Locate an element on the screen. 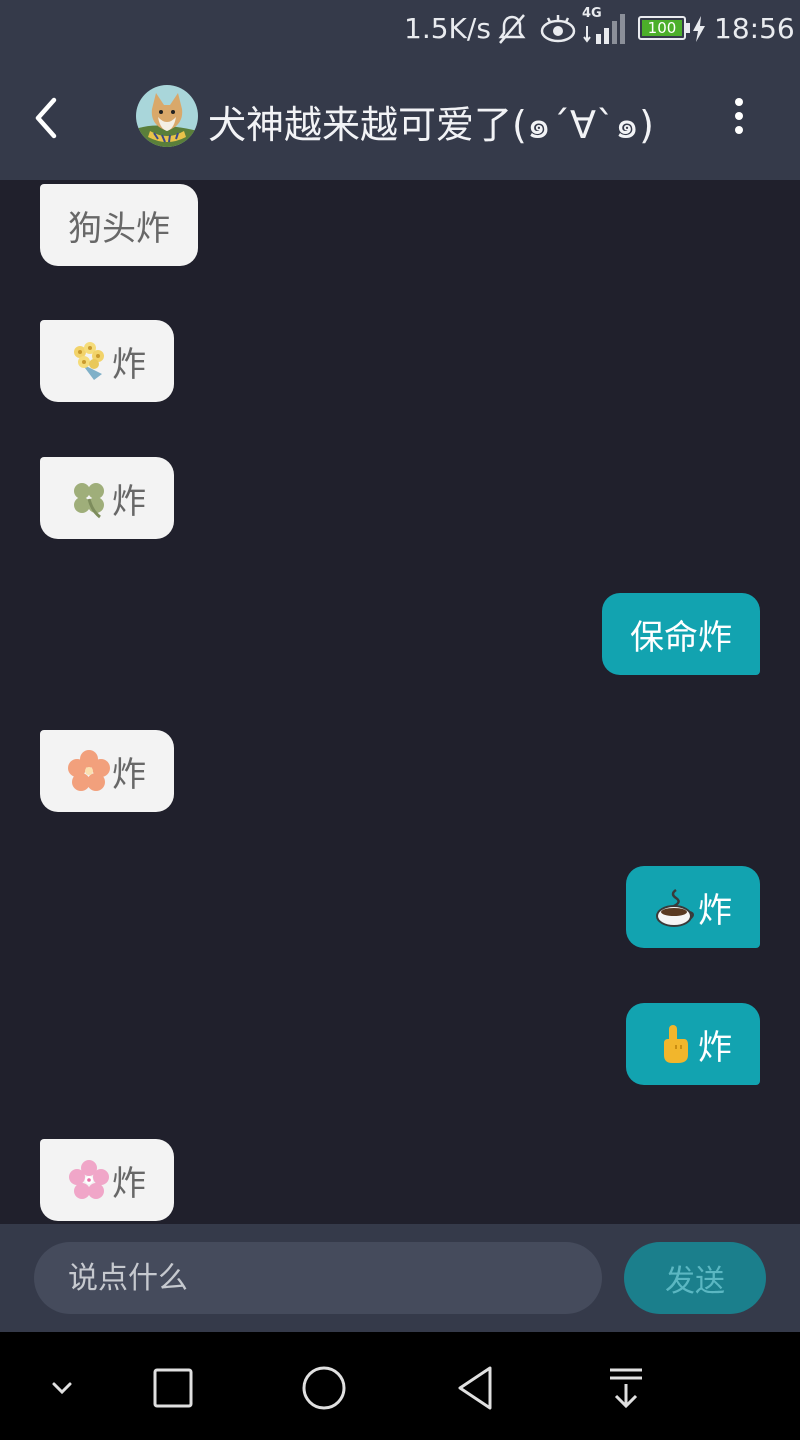 This screenshot has width=800, height=1440. signal-icon: 4G is located at coordinates (605, 26).